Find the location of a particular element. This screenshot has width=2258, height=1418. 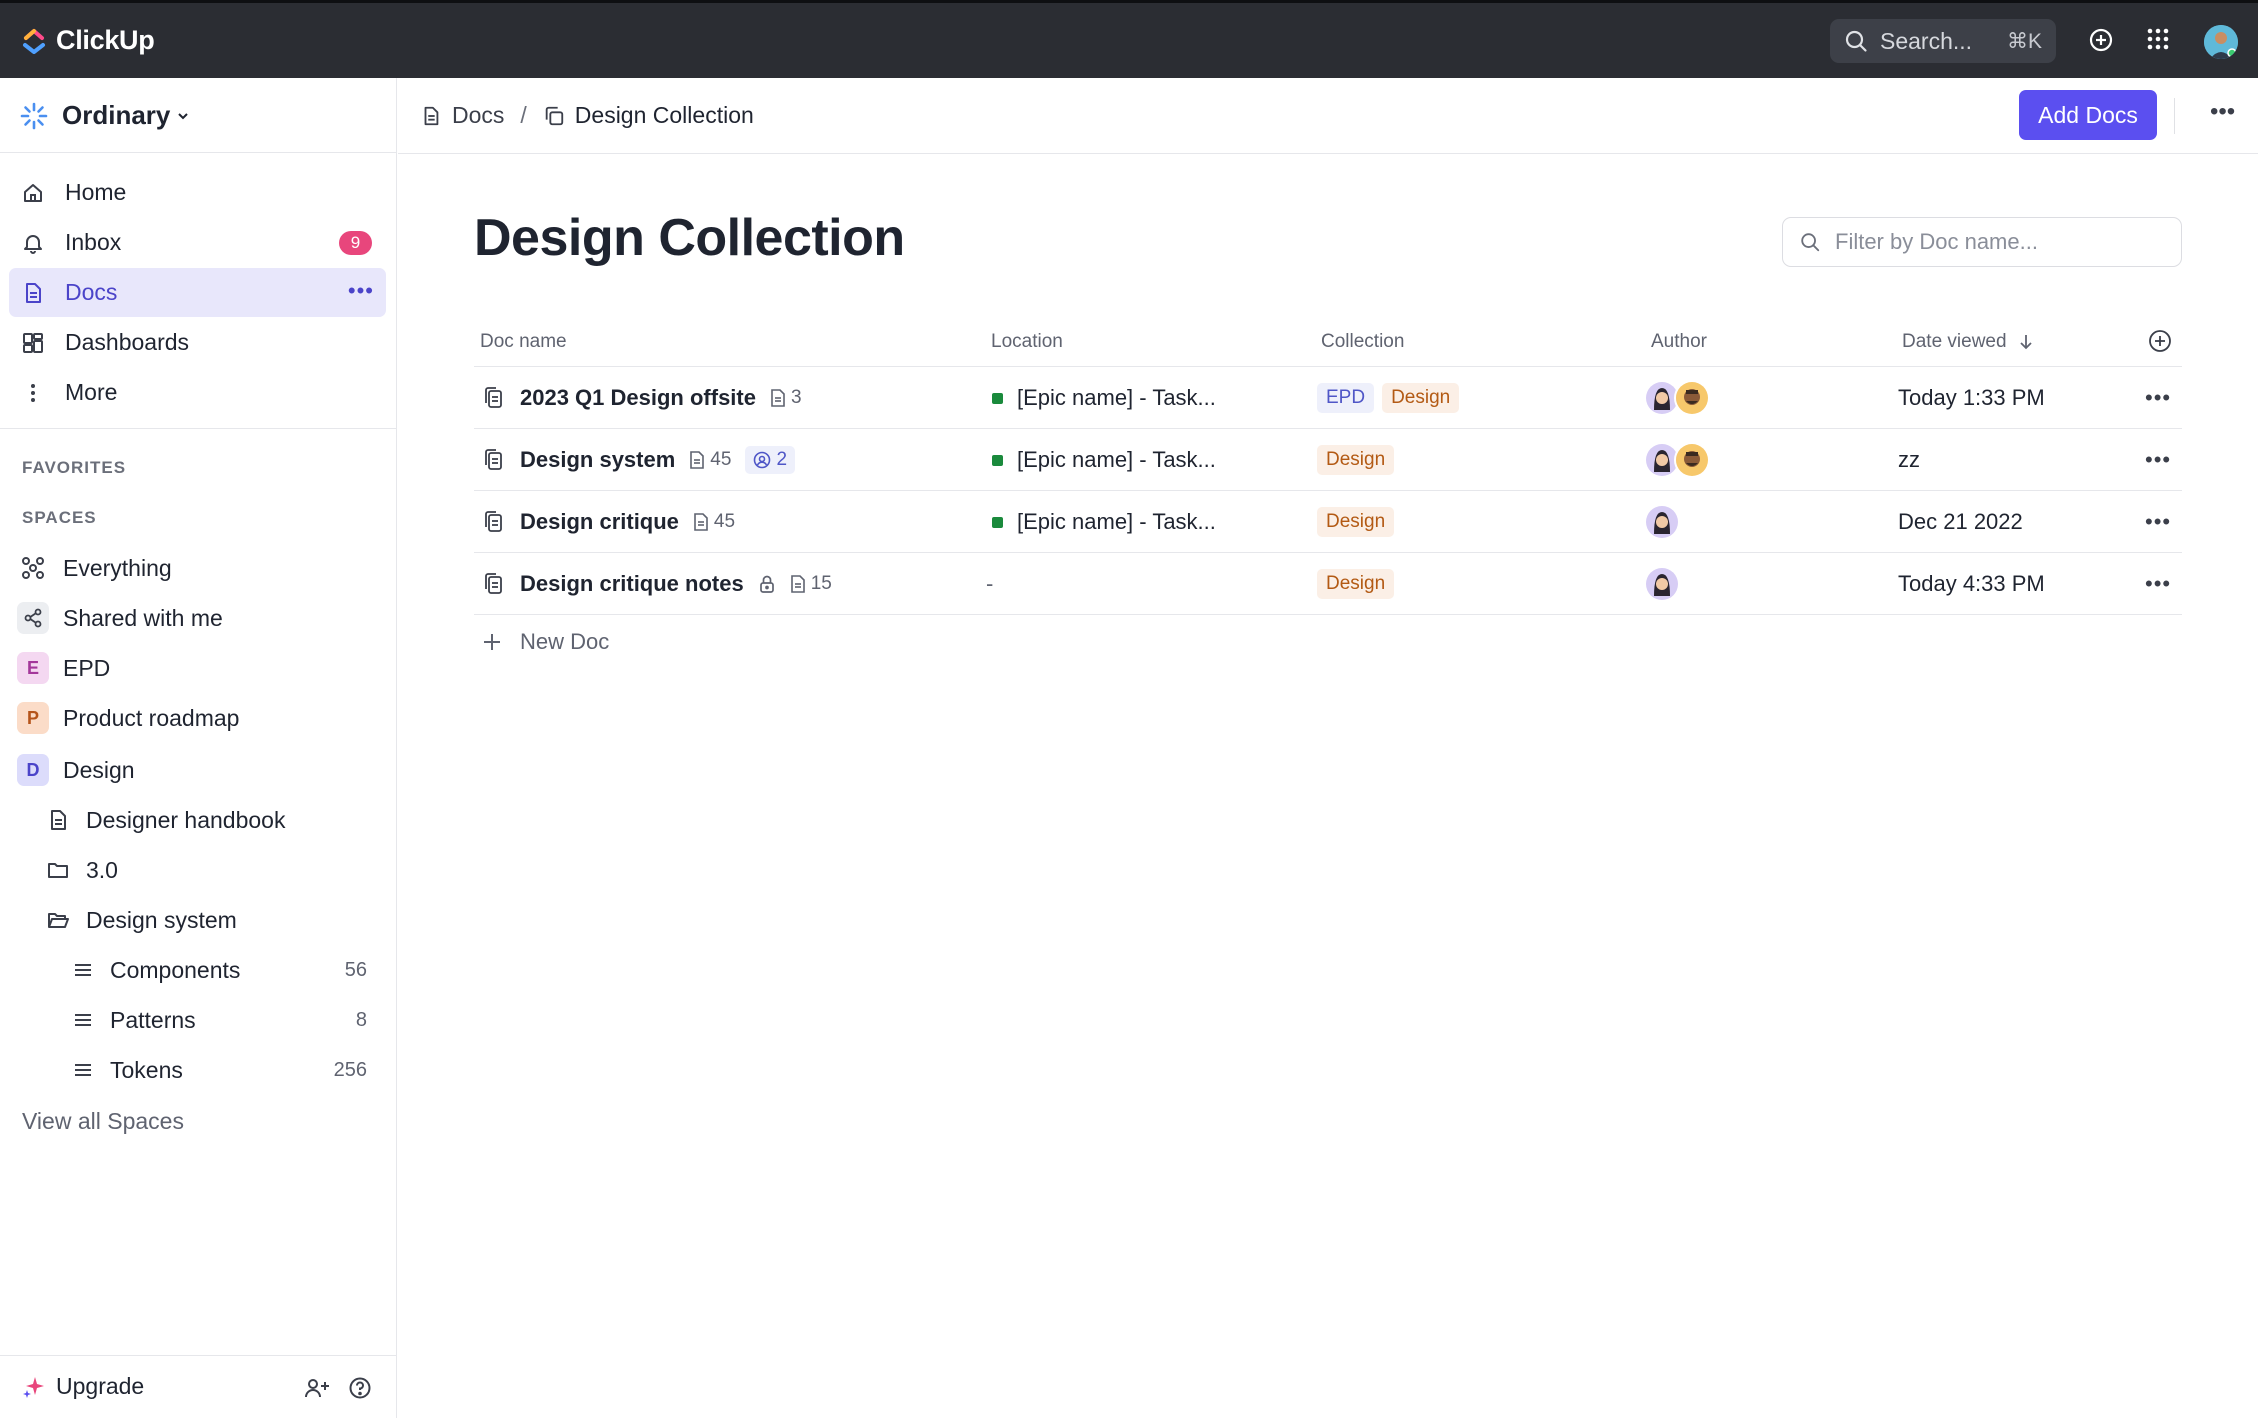

filter-input is located at coordinates (1995, 242).